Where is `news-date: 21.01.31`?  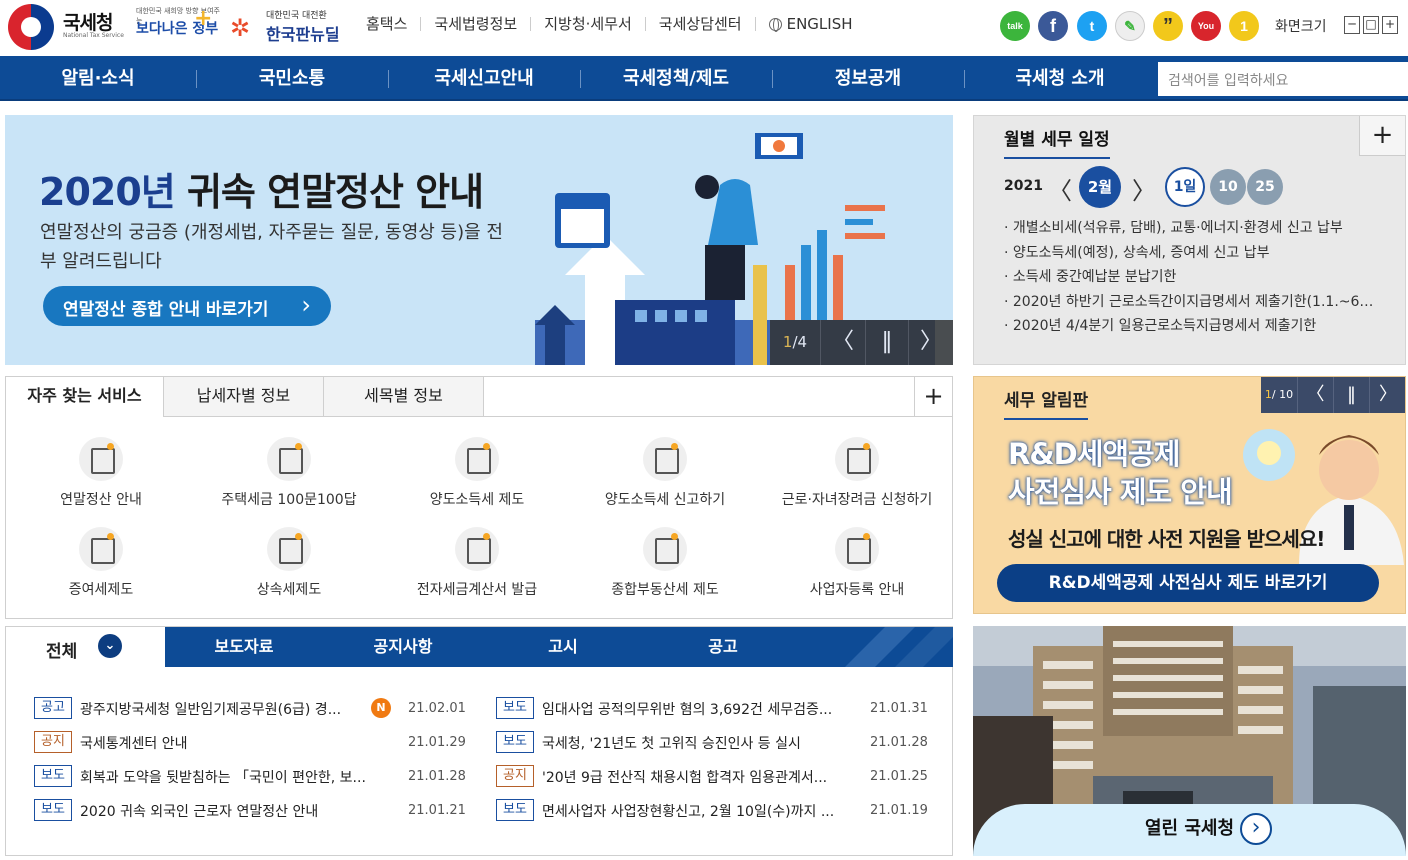 news-date: 21.01.31 is located at coordinates (899, 708).